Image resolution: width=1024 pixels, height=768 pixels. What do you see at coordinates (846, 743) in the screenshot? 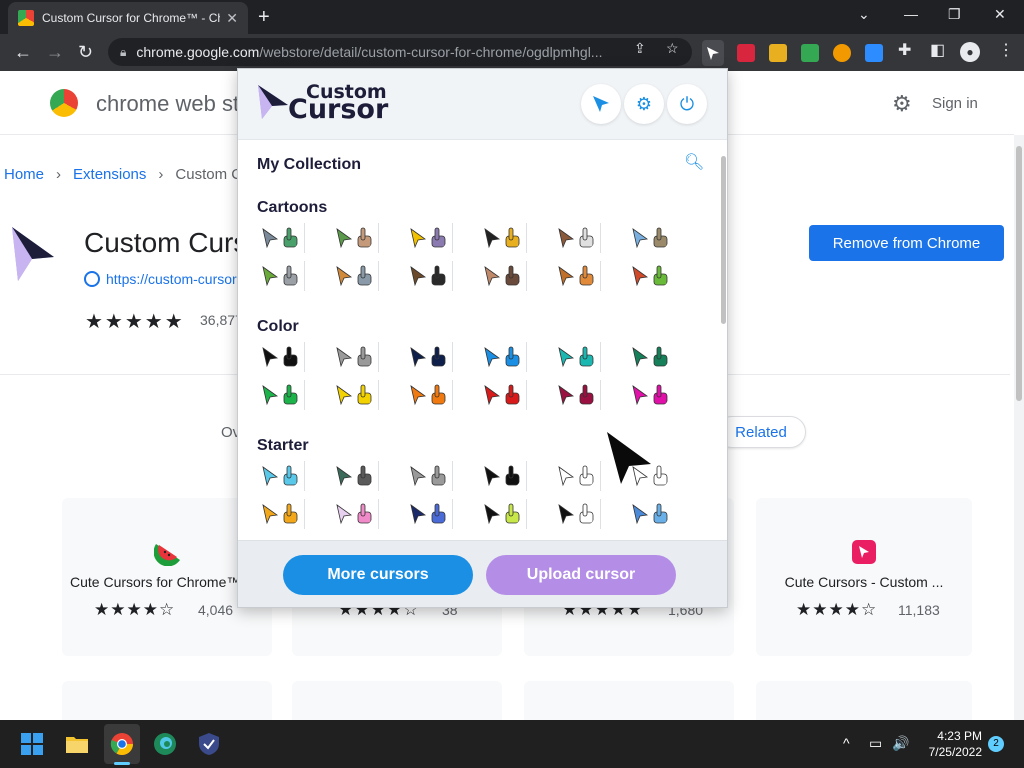
I see `tray-overflow-icon: ^` at bounding box center [846, 743].